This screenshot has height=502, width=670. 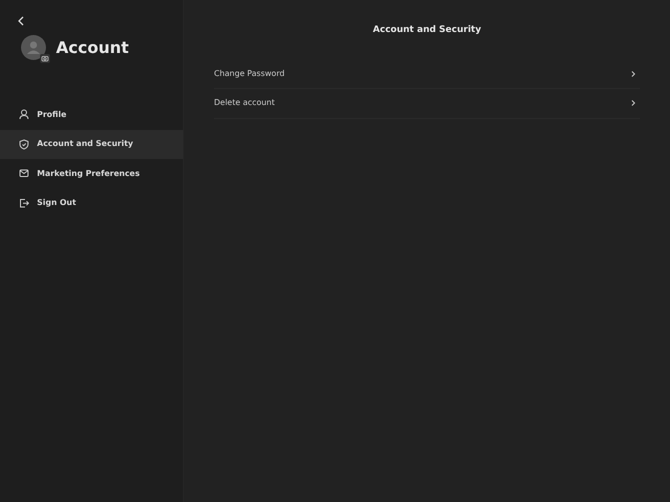 What do you see at coordinates (92, 47) in the screenshot?
I see `page-title: Account` at bounding box center [92, 47].